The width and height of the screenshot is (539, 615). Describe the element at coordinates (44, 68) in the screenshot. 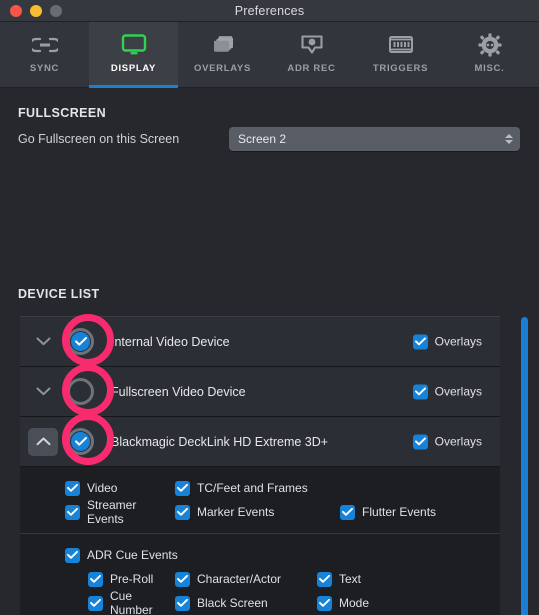

I see `tab-sync-label: SYNC` at that location.